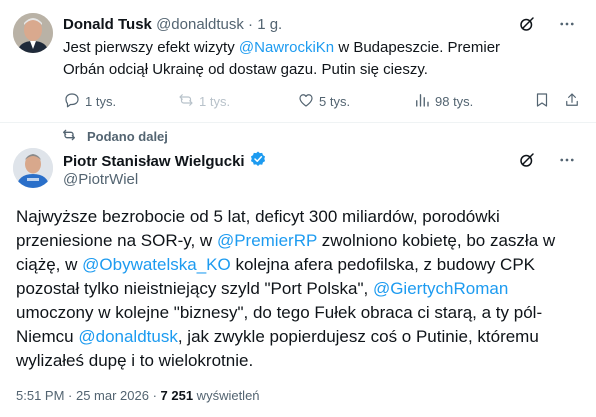  I want to click on bookmark-button, so click(542, 101).